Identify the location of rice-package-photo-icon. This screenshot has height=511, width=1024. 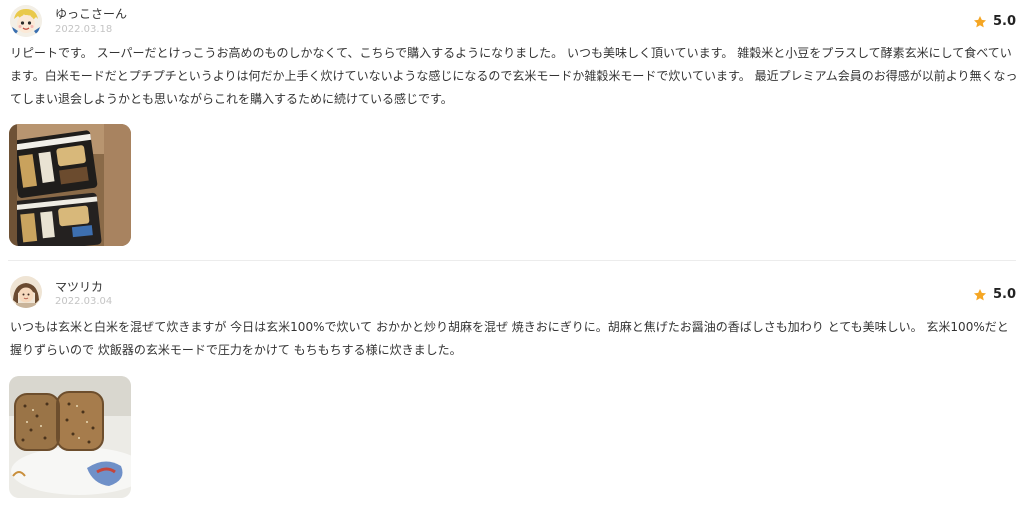
(70, 185).